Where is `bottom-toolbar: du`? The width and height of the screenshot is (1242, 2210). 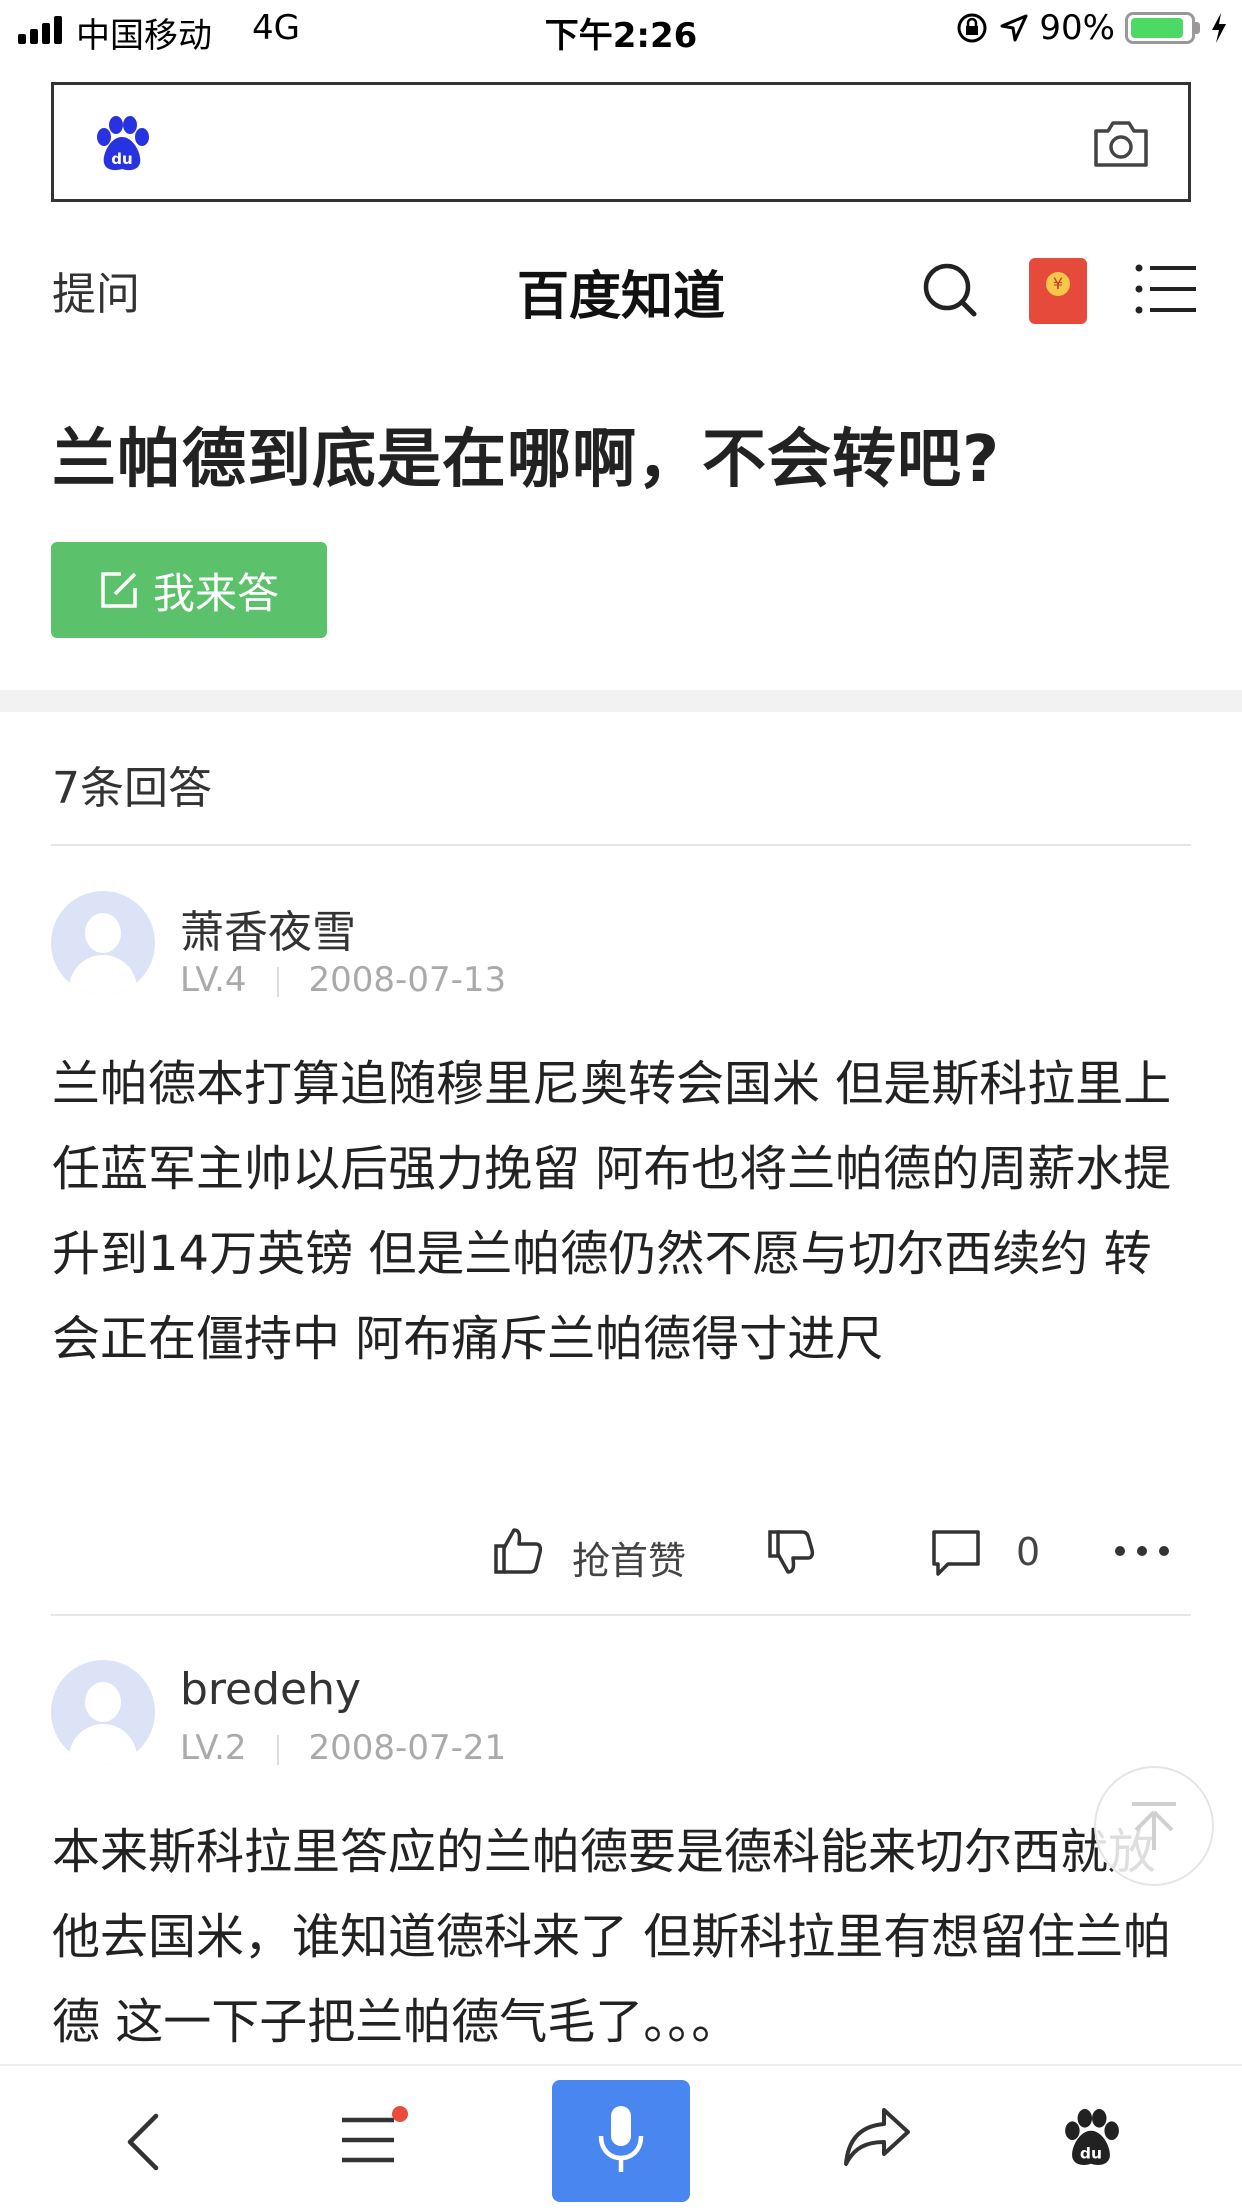
bottom-toolbar: du is located at coordinates (621, 2137).